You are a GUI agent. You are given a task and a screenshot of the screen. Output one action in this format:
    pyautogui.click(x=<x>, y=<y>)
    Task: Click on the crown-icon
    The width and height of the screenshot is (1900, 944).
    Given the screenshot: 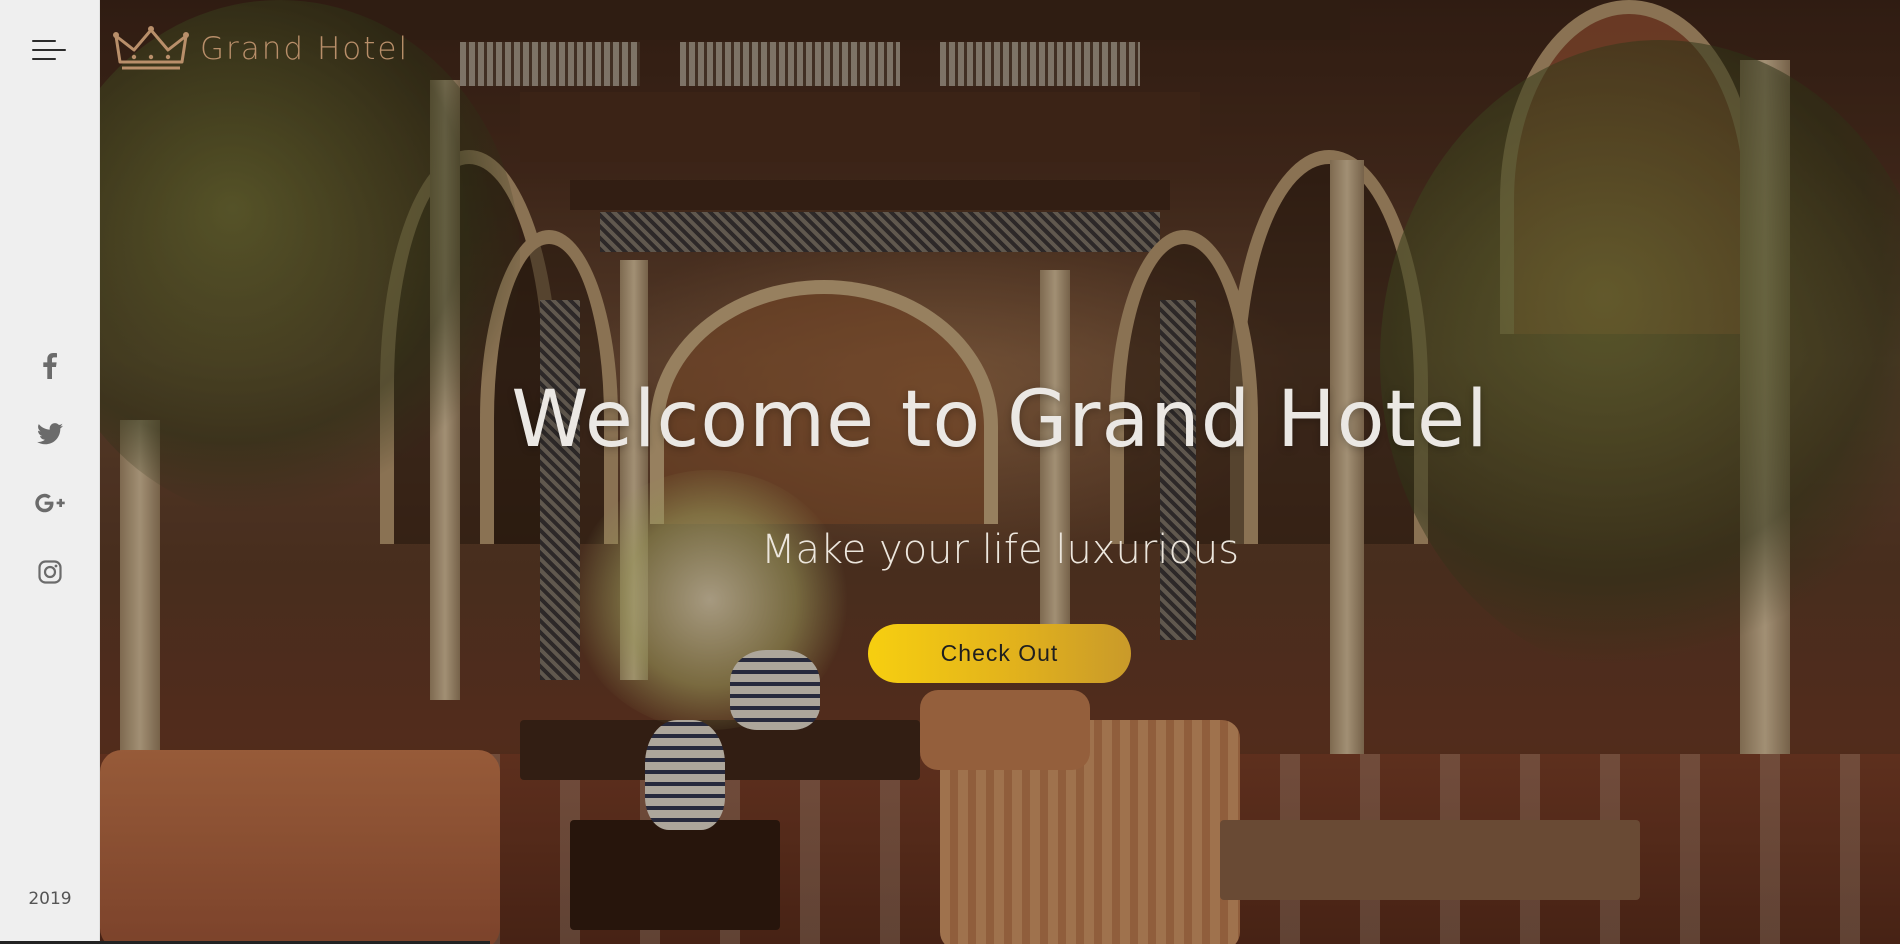 What is the action you would take?
    pyautogui.click(x=151, y=48)
    